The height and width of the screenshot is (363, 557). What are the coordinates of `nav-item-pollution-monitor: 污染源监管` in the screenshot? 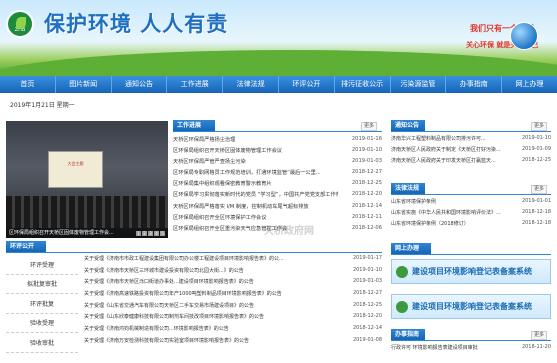 It's located at (419, 84).